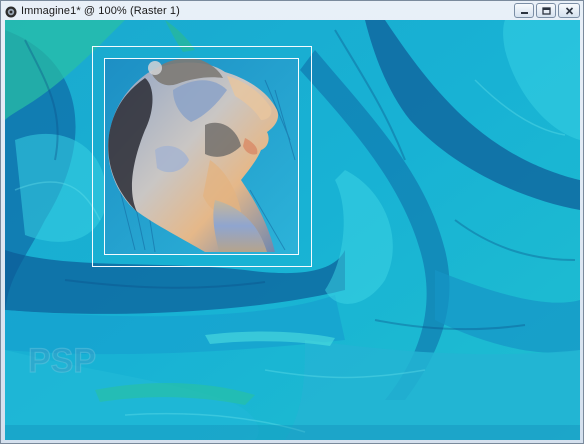 This screenshot has height=444, width=584. What do you see at coordinates (292, 10) in the screenshot?
I see `title-bar: Immagine1* @ 100% (Raster 1)` at bounding box center [292, 10].